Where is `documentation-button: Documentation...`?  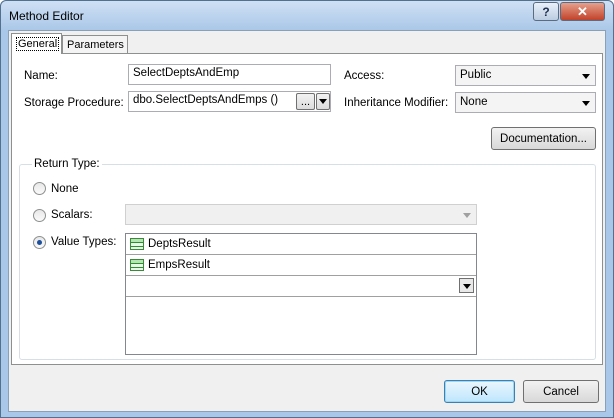
documentation-button: Documentation... is located at coordinates (543, 138).